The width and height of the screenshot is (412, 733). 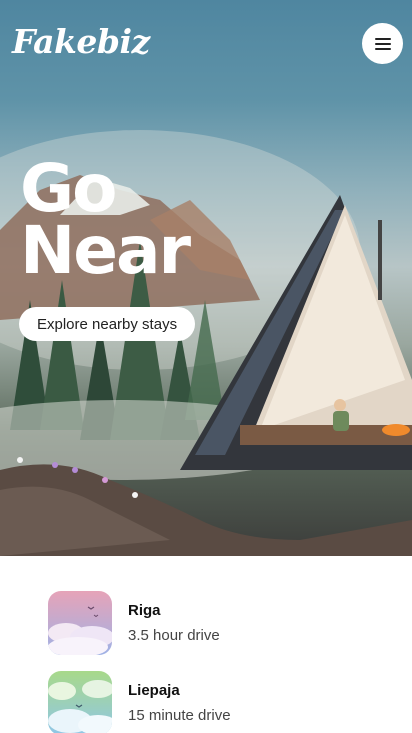 I want to click on headline-line-1: Go, so click(x=69, y=188).